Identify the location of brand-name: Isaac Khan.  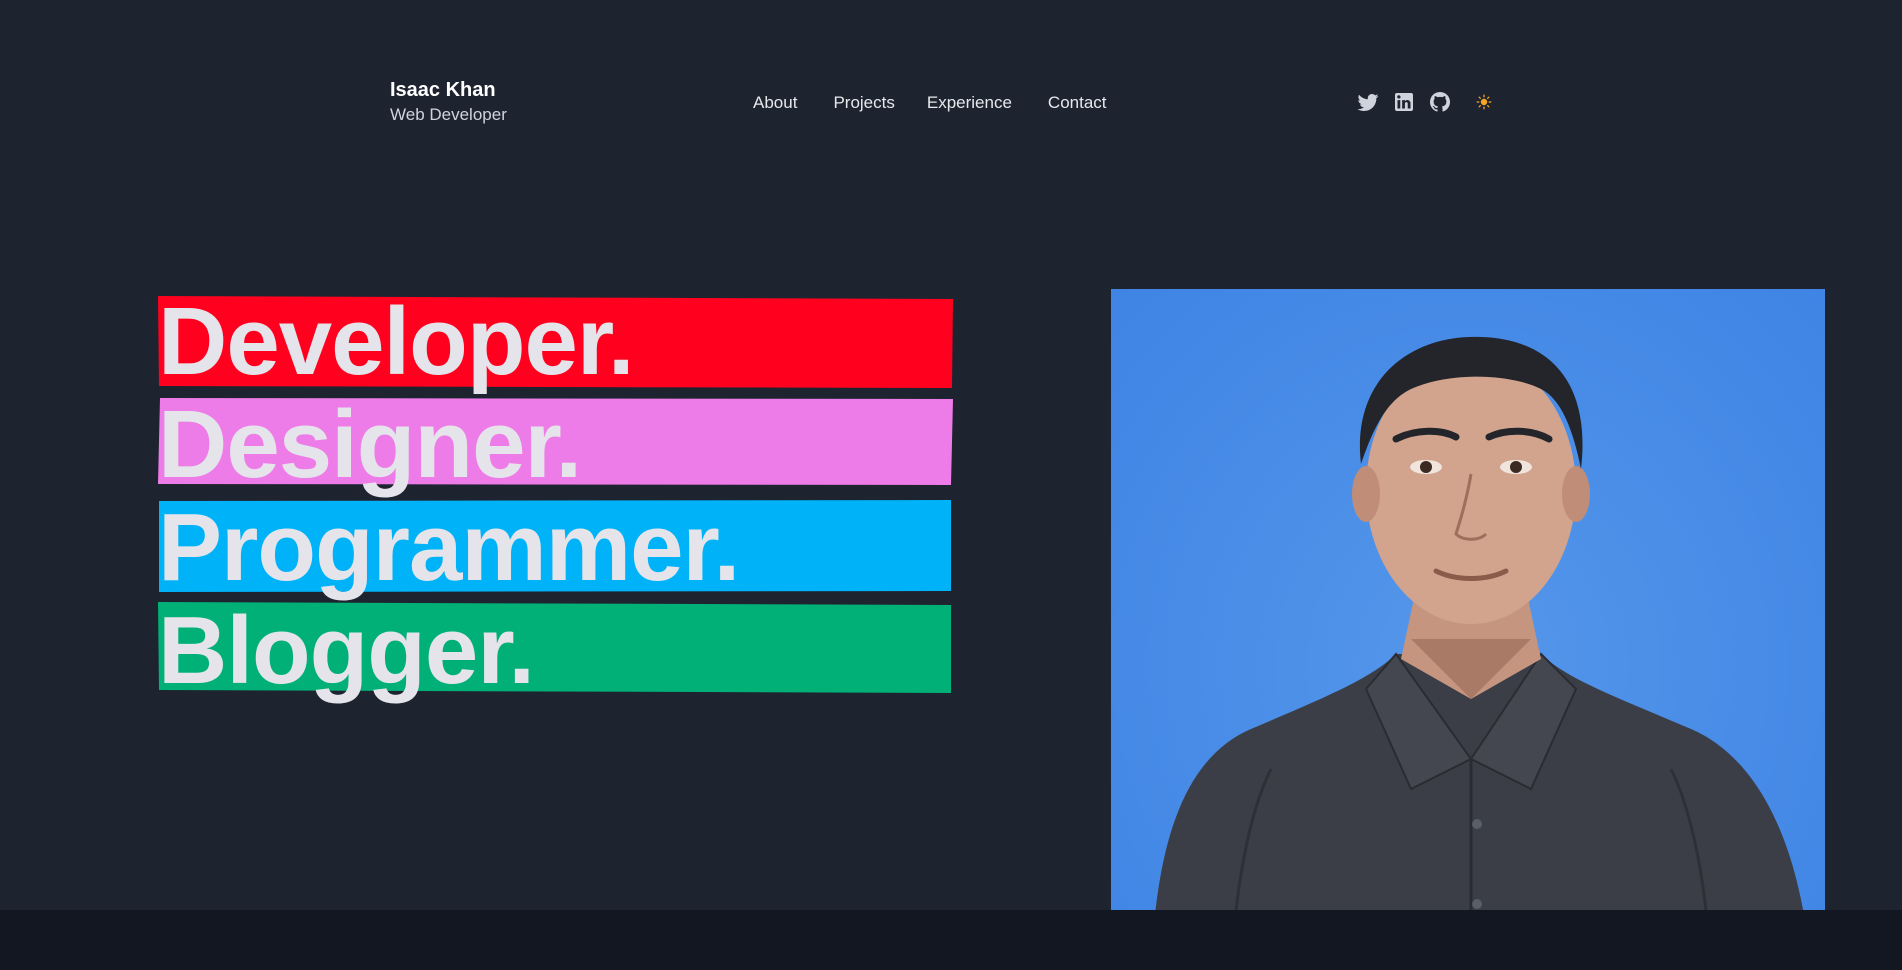
(448, 90).